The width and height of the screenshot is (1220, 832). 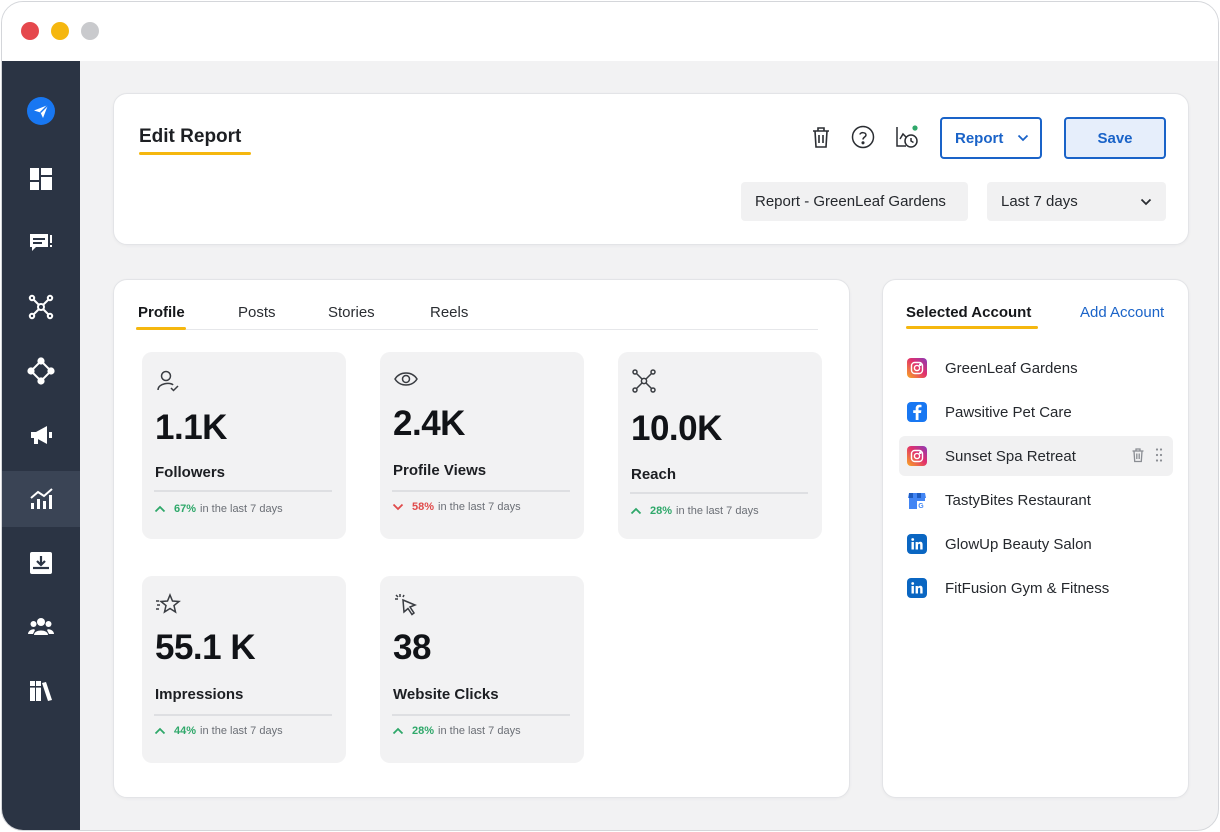 What do you see at coordinates (482, 669) in the screenshot?
I see `metric-card-website-clicks: 38 Website Clicks 28% in the last 7 days` at bounding box center [482, 669].